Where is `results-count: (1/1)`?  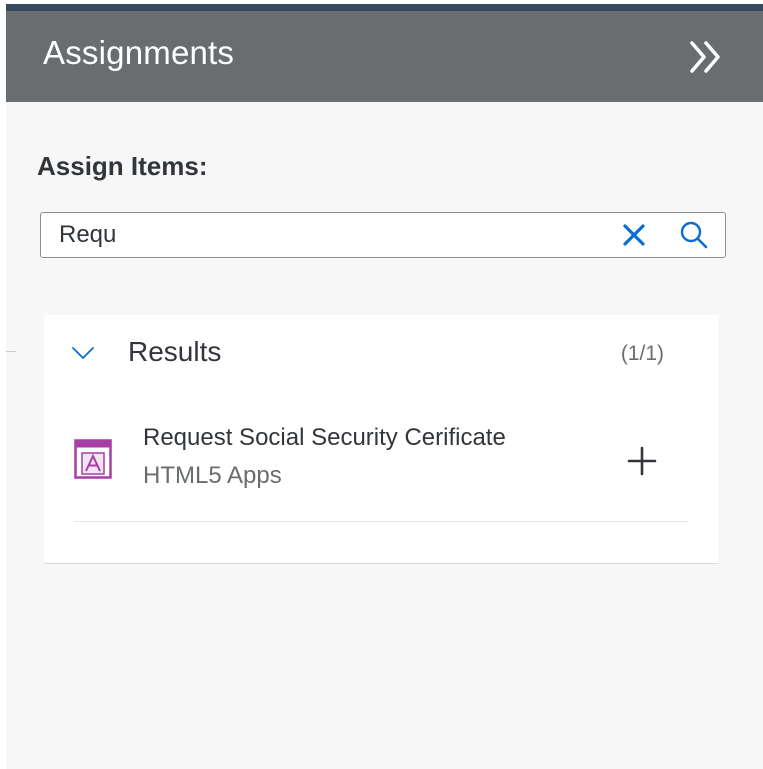
results-count: (1/1) is located at coordinates (642, 353).